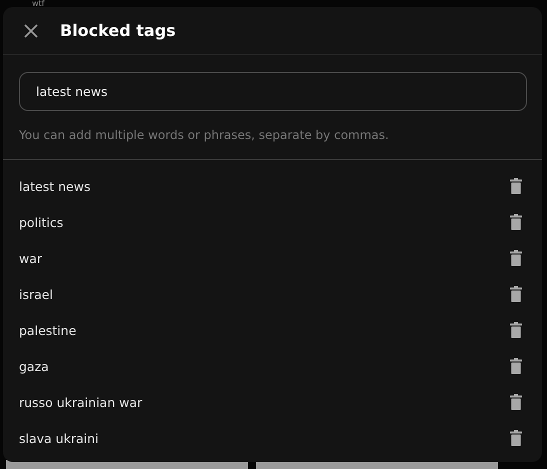  What do you see at coordinates (47, 330) in the screenshot?
I see `tag-label: palestine` at bounding box center [47, 330].